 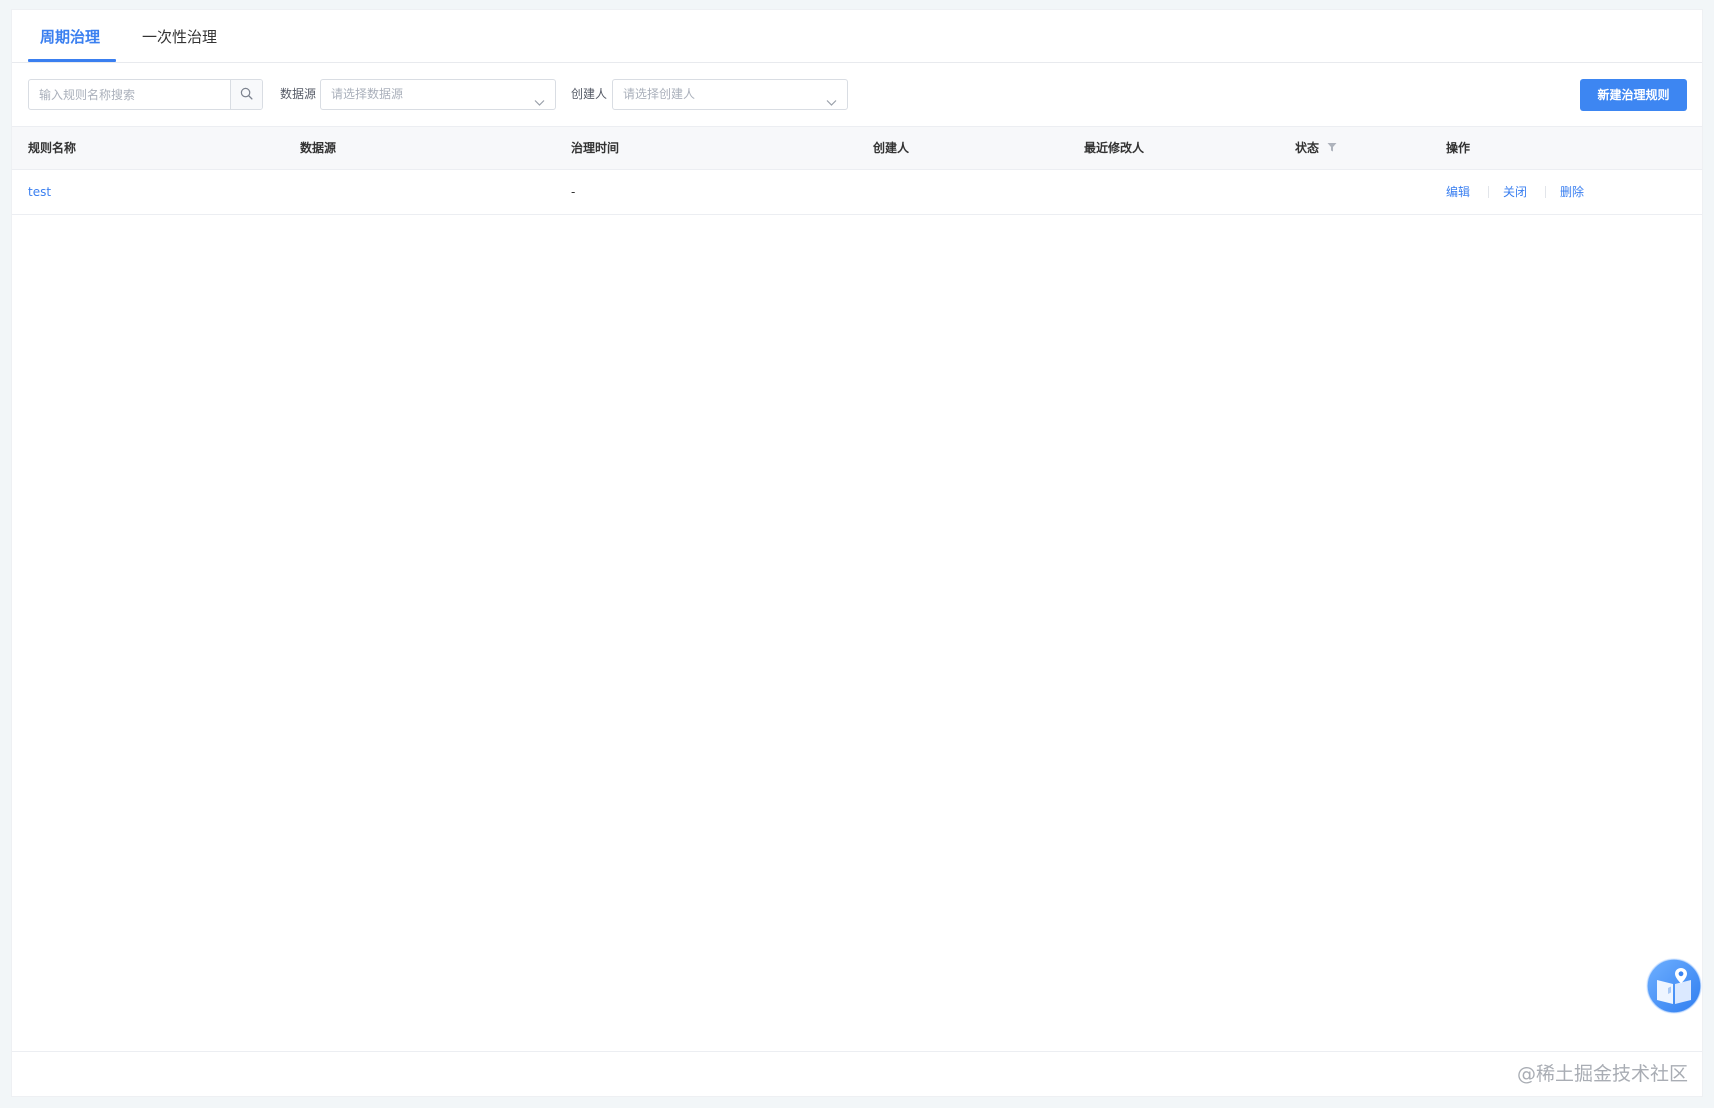 What do you see at coordinates (857, 93) in the screenshot?
I see `filter-toolbar: 数据源 请选择数据源 创建人 请选择创建人 新建治理规则` at bounding box center [857, 93].